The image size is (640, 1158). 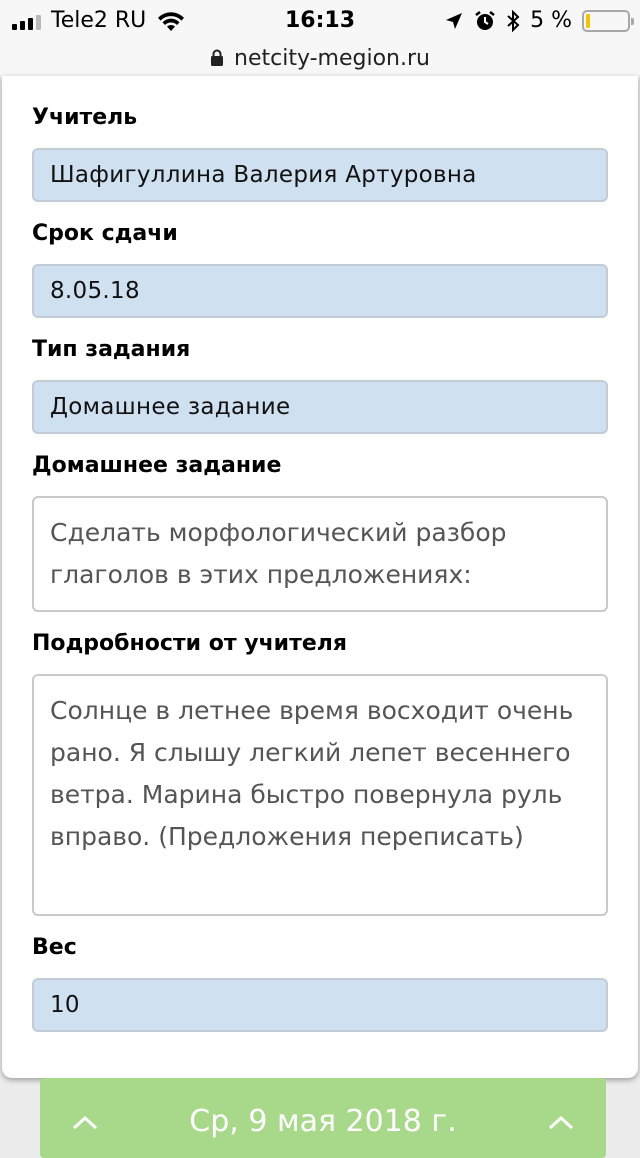 What do you see at coordinates (332, 58) in the screenshot?
I see `url-text: netcity-megion.ru` at bounding box center [332, 58].